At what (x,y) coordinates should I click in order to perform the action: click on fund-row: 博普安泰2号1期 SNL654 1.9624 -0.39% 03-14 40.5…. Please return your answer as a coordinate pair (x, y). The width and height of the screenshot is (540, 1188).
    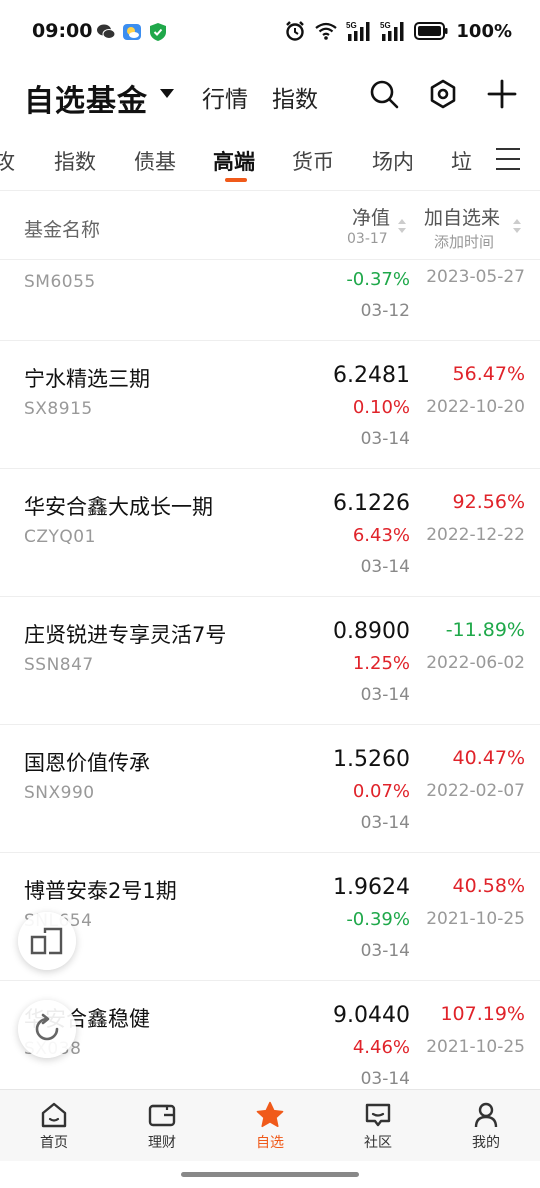
    Looking at the image, I should click on (270, 917).